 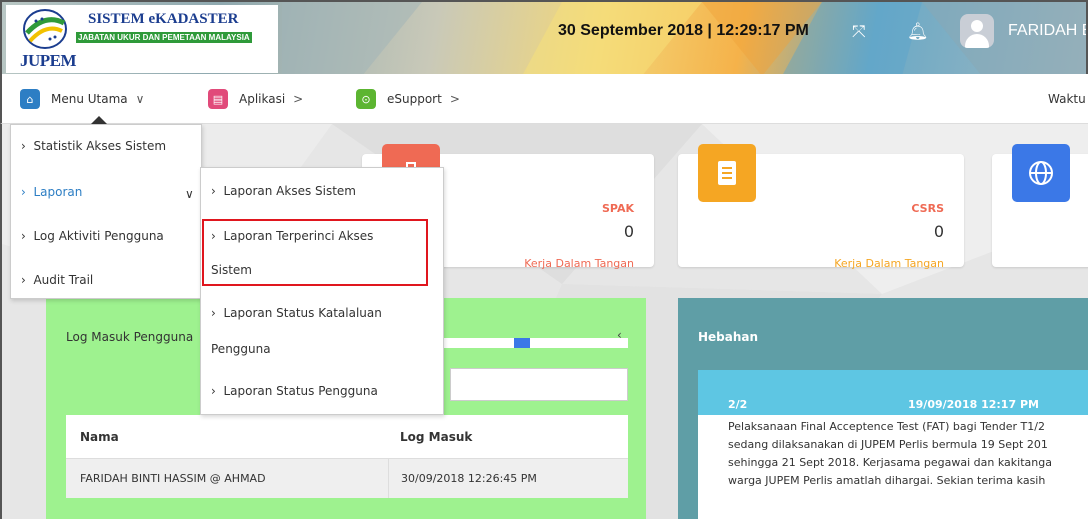 What do you see at coordinates (727, 173) in the screenshot?
I see `document-icon` at bounding box center [727, 173].